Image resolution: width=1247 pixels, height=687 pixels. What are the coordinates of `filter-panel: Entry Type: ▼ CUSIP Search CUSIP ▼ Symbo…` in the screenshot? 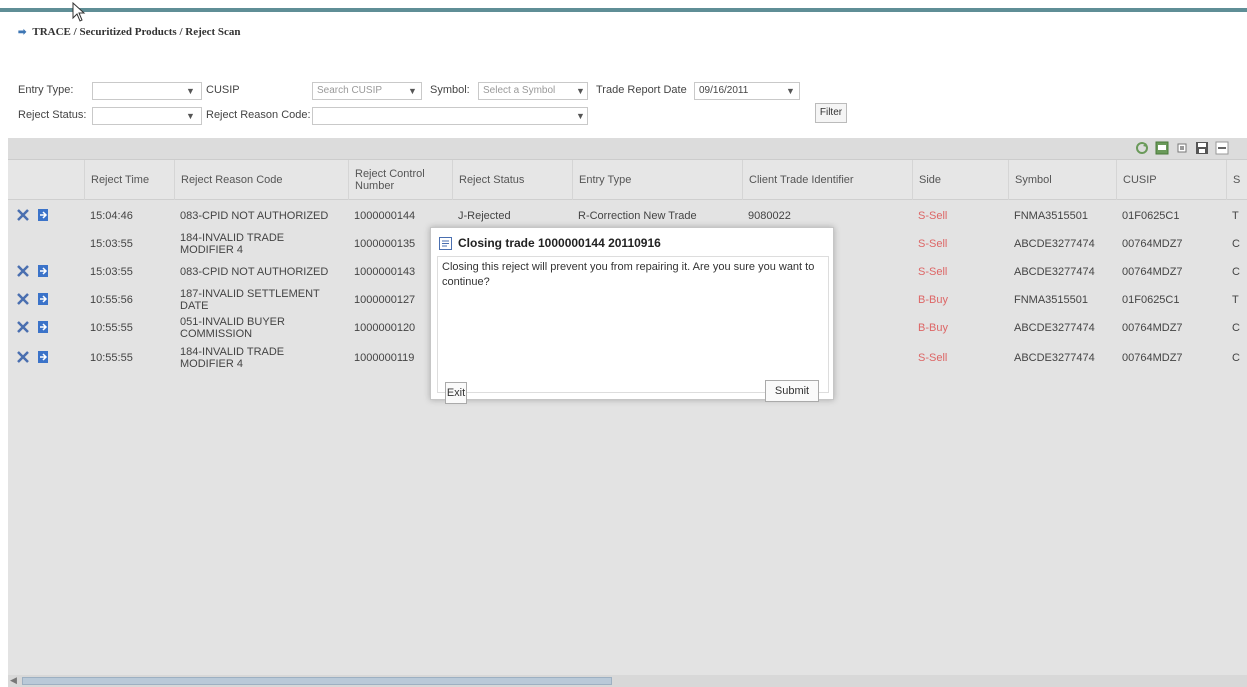 It's located at (623, 108).